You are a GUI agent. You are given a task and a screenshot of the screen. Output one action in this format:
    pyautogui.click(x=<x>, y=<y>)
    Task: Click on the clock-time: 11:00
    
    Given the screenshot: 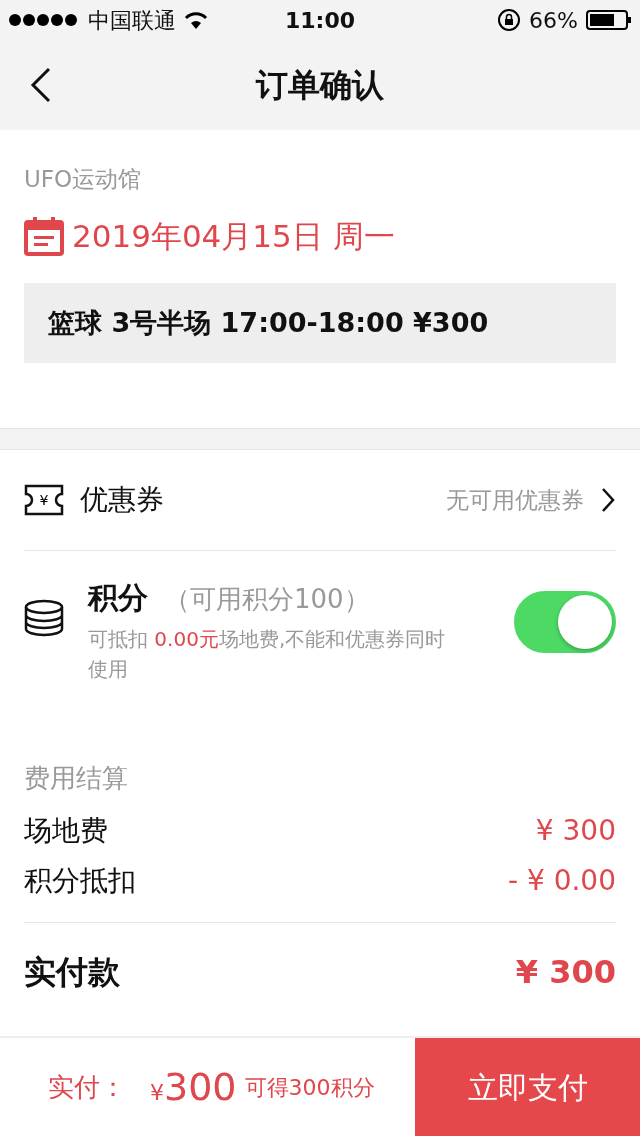 What is the action you would take?
    pyautogui.click(x=320, y=20)
    